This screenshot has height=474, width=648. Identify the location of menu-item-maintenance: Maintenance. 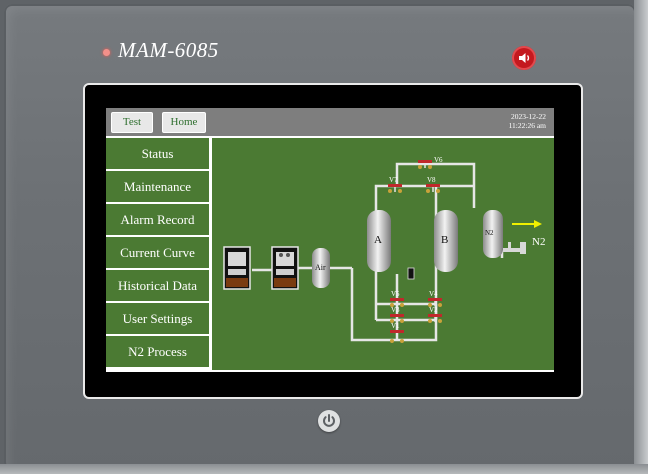
(157, 187).